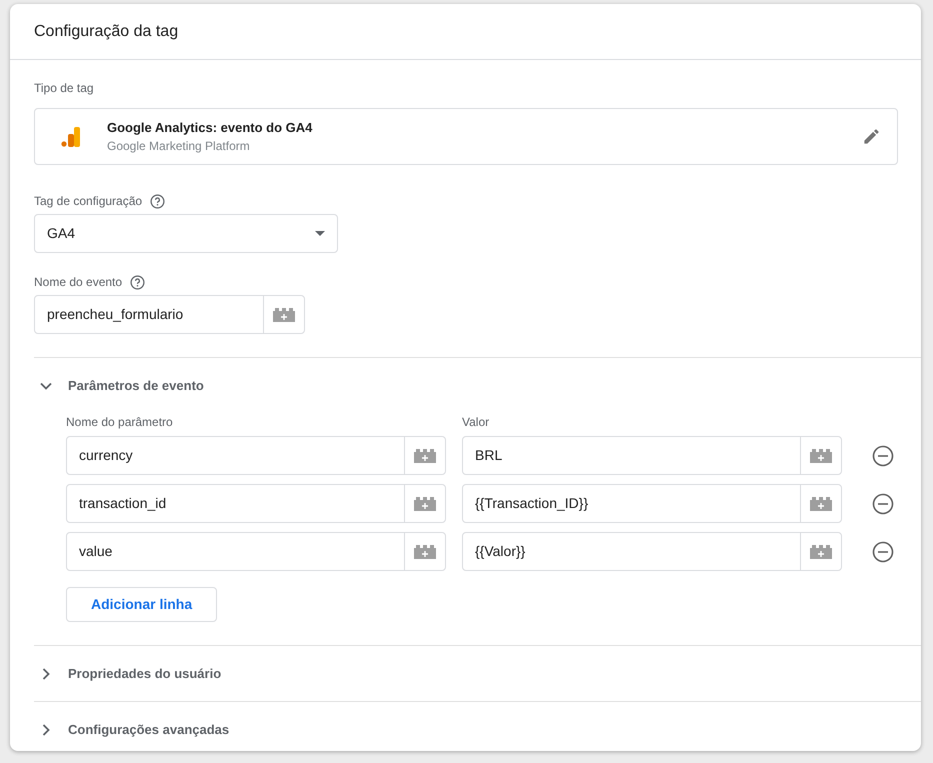 The image size is (933, 763). Describe the element at coordinates (71, 136) in the screenshot. I see `analytics-logo-icon` at that location.